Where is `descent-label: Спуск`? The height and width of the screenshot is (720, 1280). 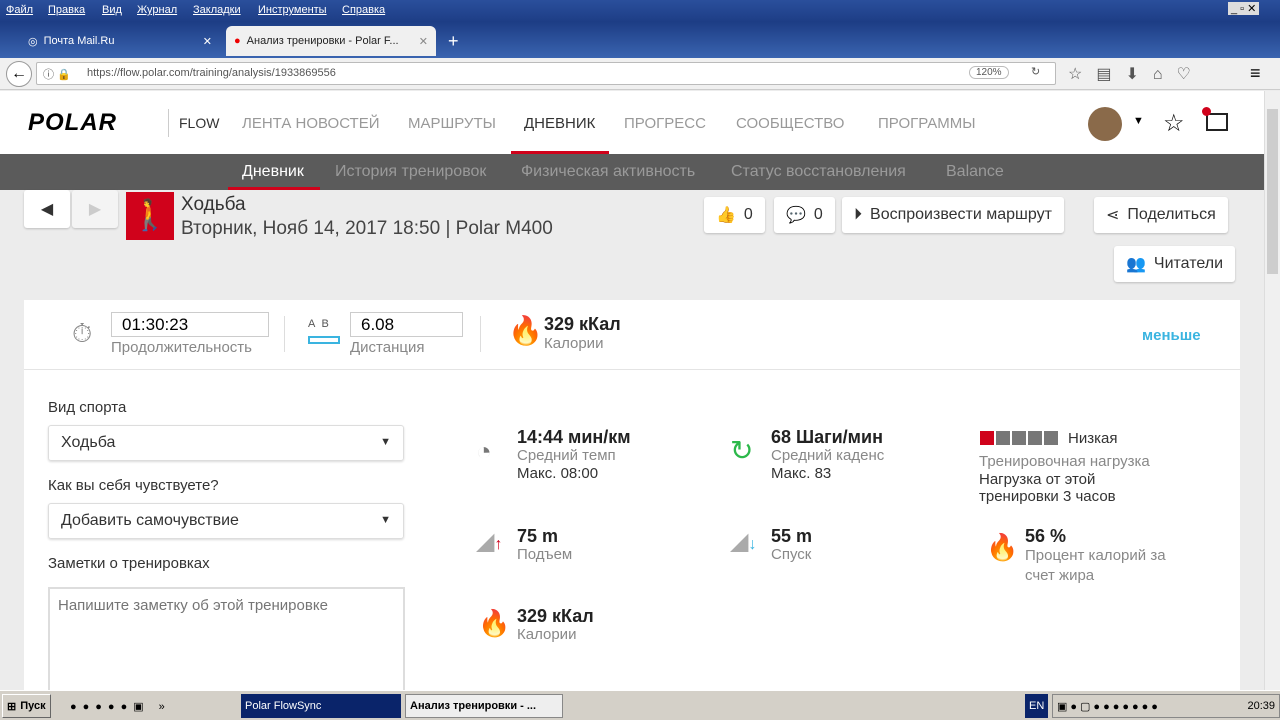 descent-label: Спуск is located at coordinates (791, 554).